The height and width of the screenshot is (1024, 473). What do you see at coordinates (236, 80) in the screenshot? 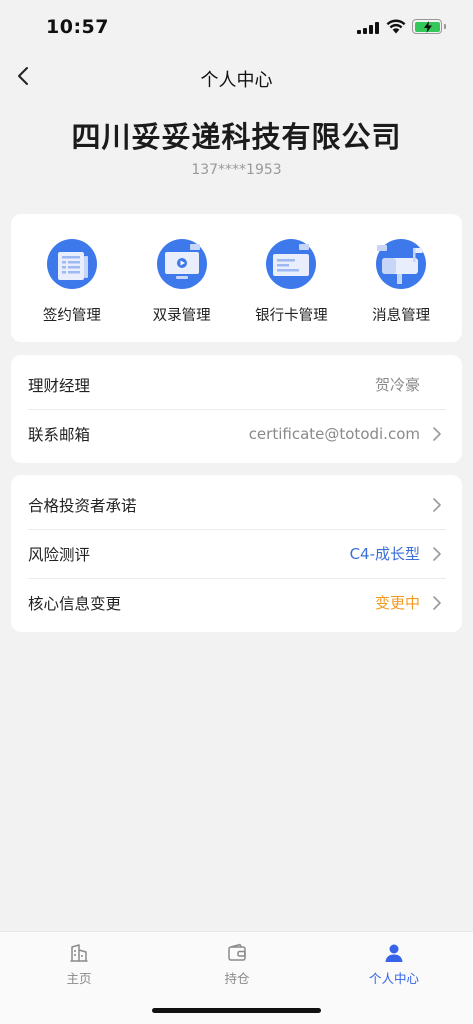
I see `page-title: 个人中心` at bounding box center [236, 80].